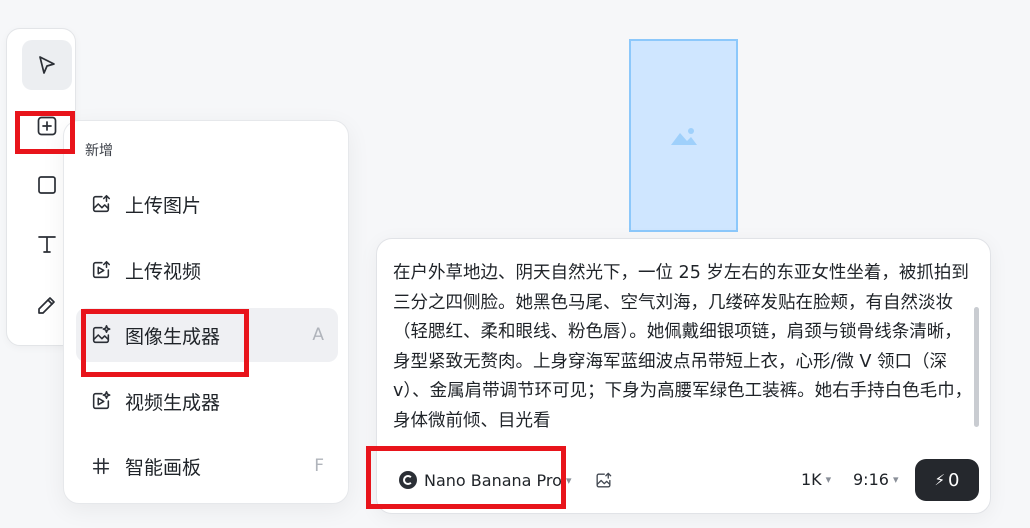 The width and height of the screenshot is (1030, 528). I want to click on menu-item-video-generator: 视频生成器, so click(207, 401).